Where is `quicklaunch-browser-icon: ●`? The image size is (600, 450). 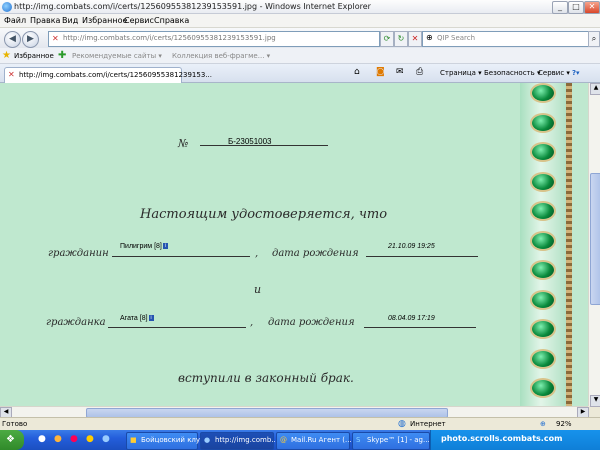
quicklaunch-browser-icon: ● is located at coordinates (58, 439).